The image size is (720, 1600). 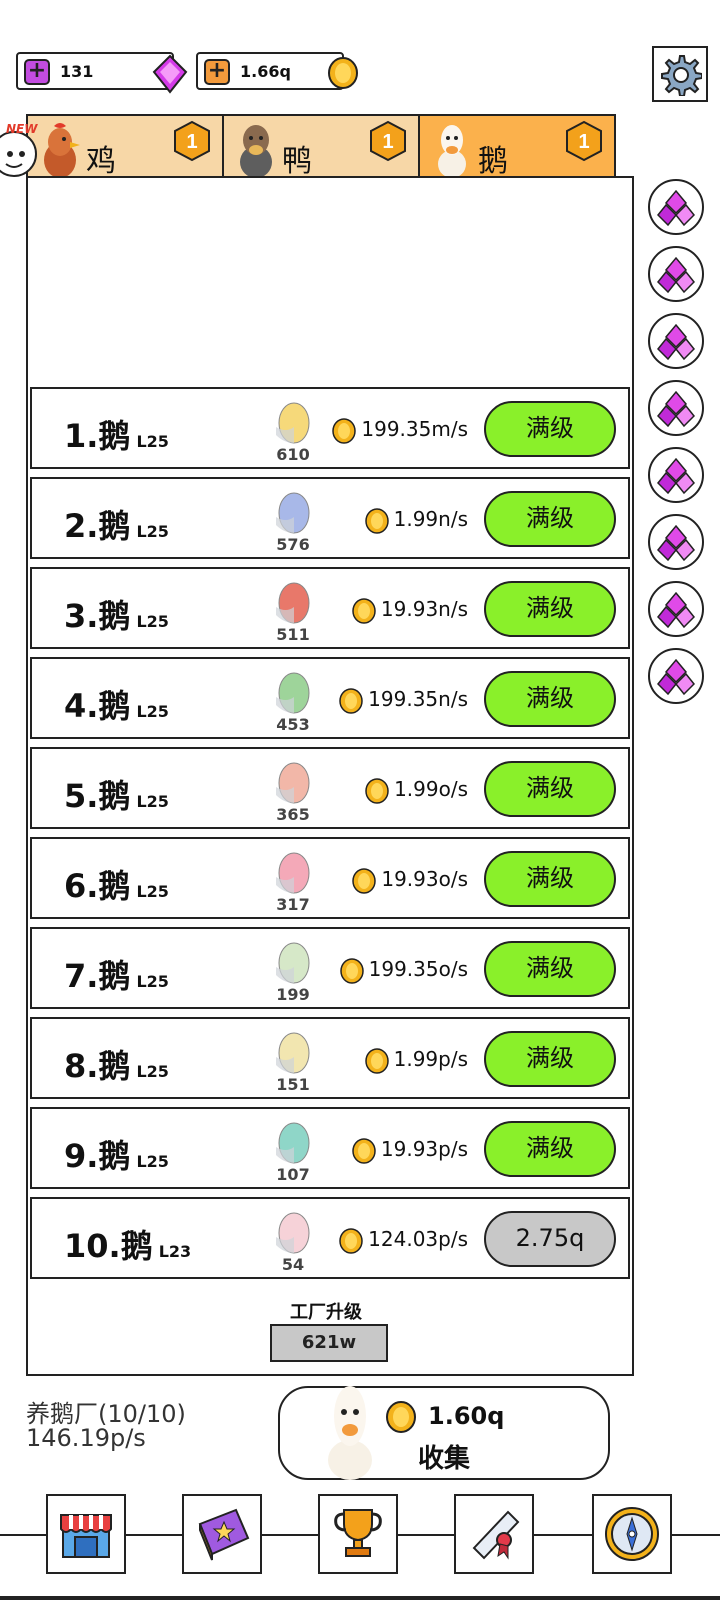 I want to click on factory-upgrade-label: 工厂升级, so click(x=326, y=1312).